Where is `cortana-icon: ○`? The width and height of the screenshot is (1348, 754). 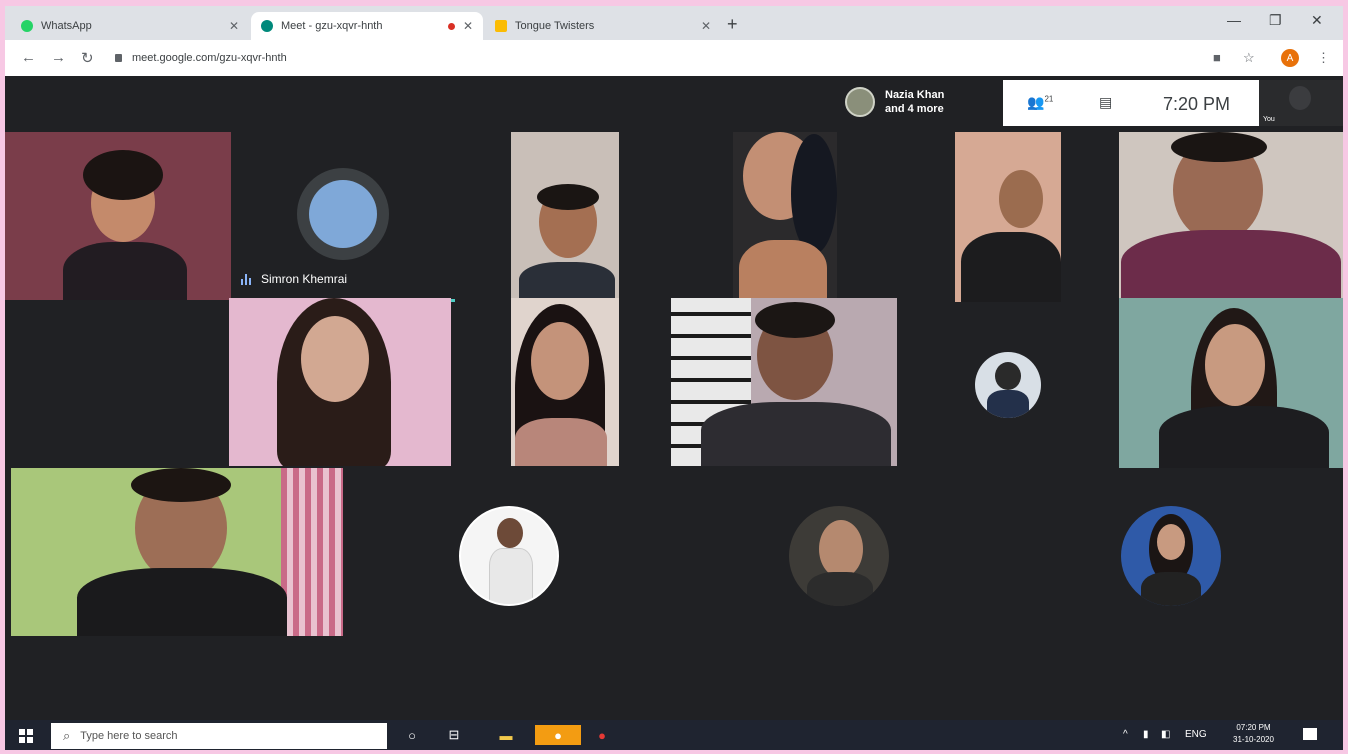
cortana-icon: ○ is located at coordinates (412, 735).